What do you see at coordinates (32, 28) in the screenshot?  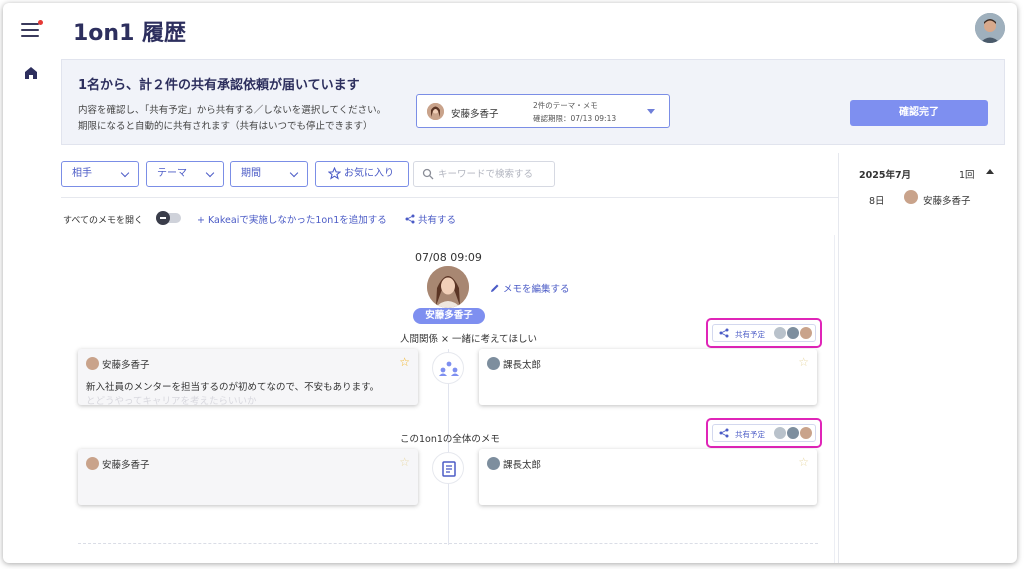 I see `menu-icon` at bounding box center [32, 28].